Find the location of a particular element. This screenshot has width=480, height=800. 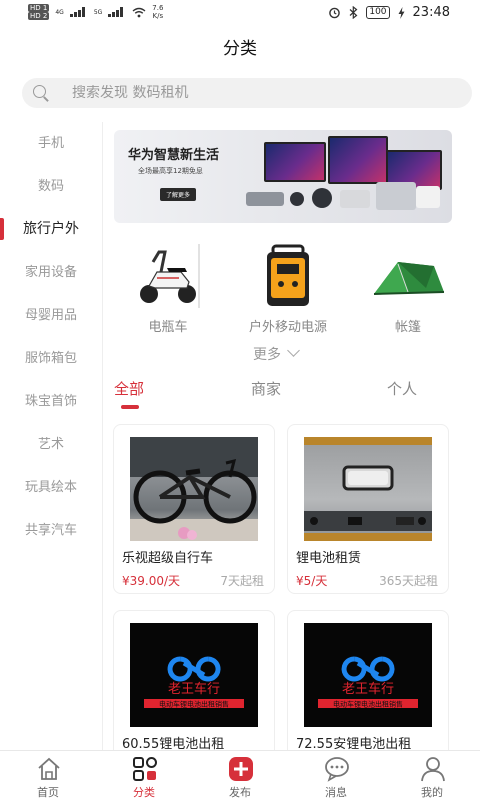

tab-personal: 个人 is located at coordinates (402, 388).